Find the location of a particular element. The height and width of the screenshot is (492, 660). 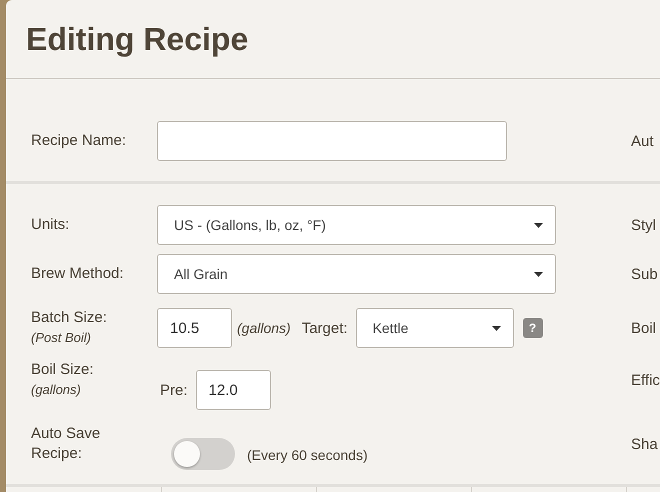

field-label: Sha is located at coordinates (644, 444).